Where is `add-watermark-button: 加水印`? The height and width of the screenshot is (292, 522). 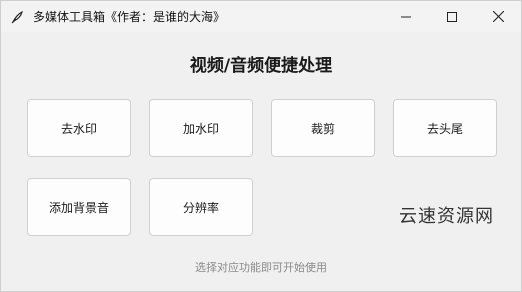
add-watermark-button: 加水印 is located at coordinates (201, 128).